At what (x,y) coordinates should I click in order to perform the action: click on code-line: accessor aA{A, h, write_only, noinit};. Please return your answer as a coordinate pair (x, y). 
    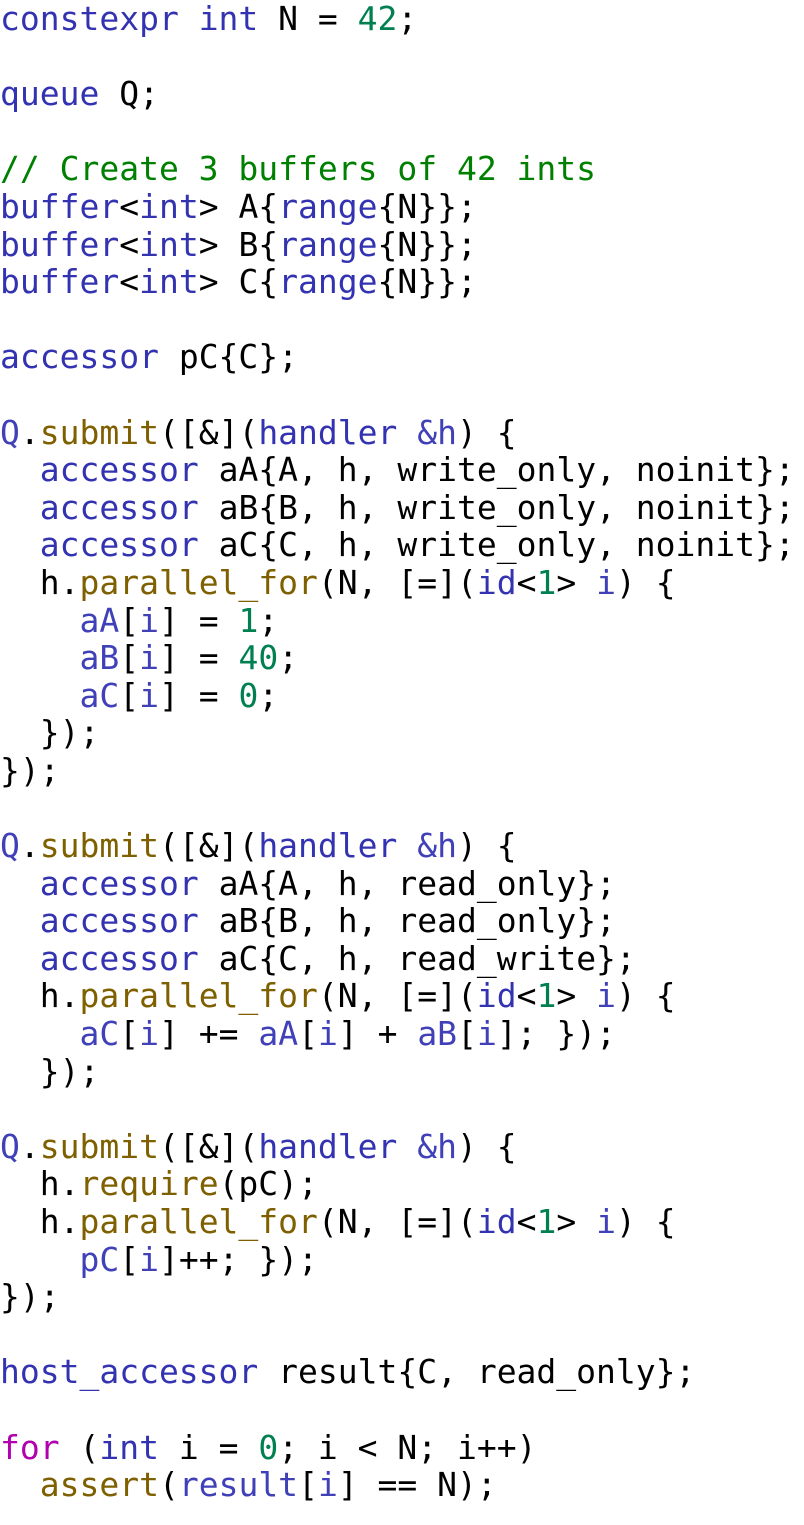
    Looking at the image, I should click on (402, 470).